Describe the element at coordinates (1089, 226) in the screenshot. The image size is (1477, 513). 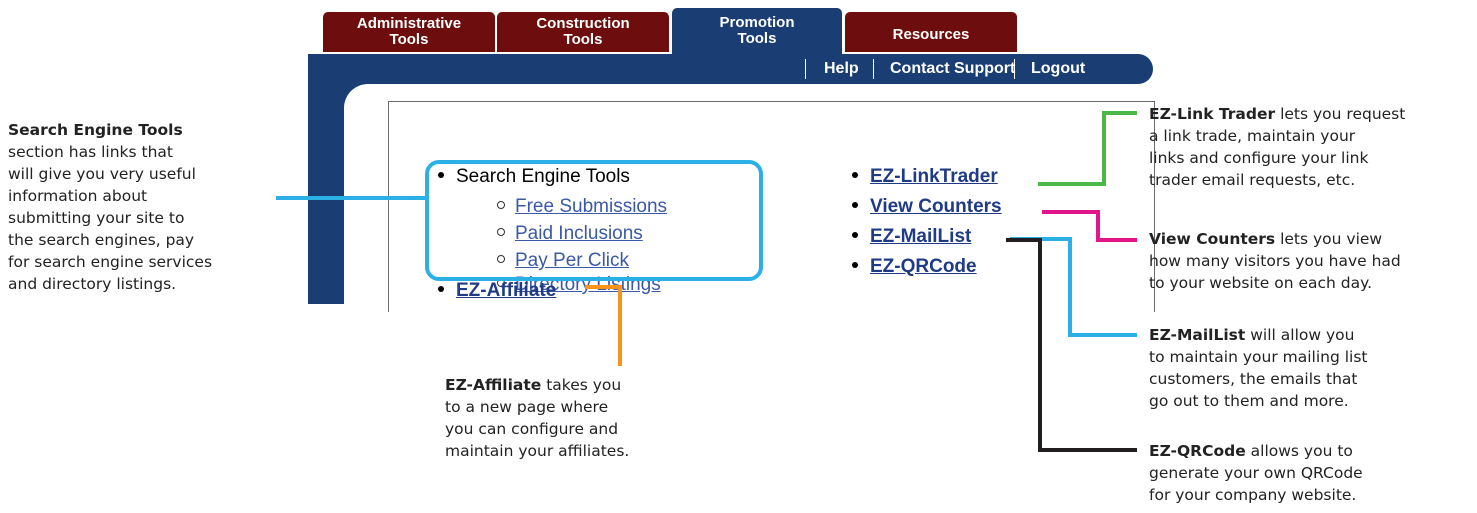
I see `counters-callout-line` at that location.